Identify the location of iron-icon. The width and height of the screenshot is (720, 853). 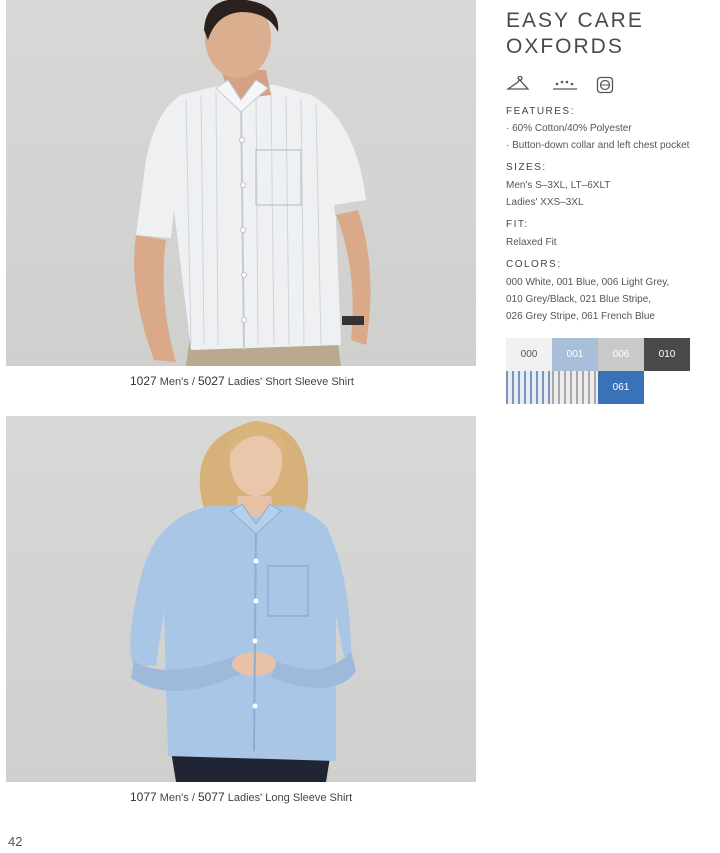
(565, 86).